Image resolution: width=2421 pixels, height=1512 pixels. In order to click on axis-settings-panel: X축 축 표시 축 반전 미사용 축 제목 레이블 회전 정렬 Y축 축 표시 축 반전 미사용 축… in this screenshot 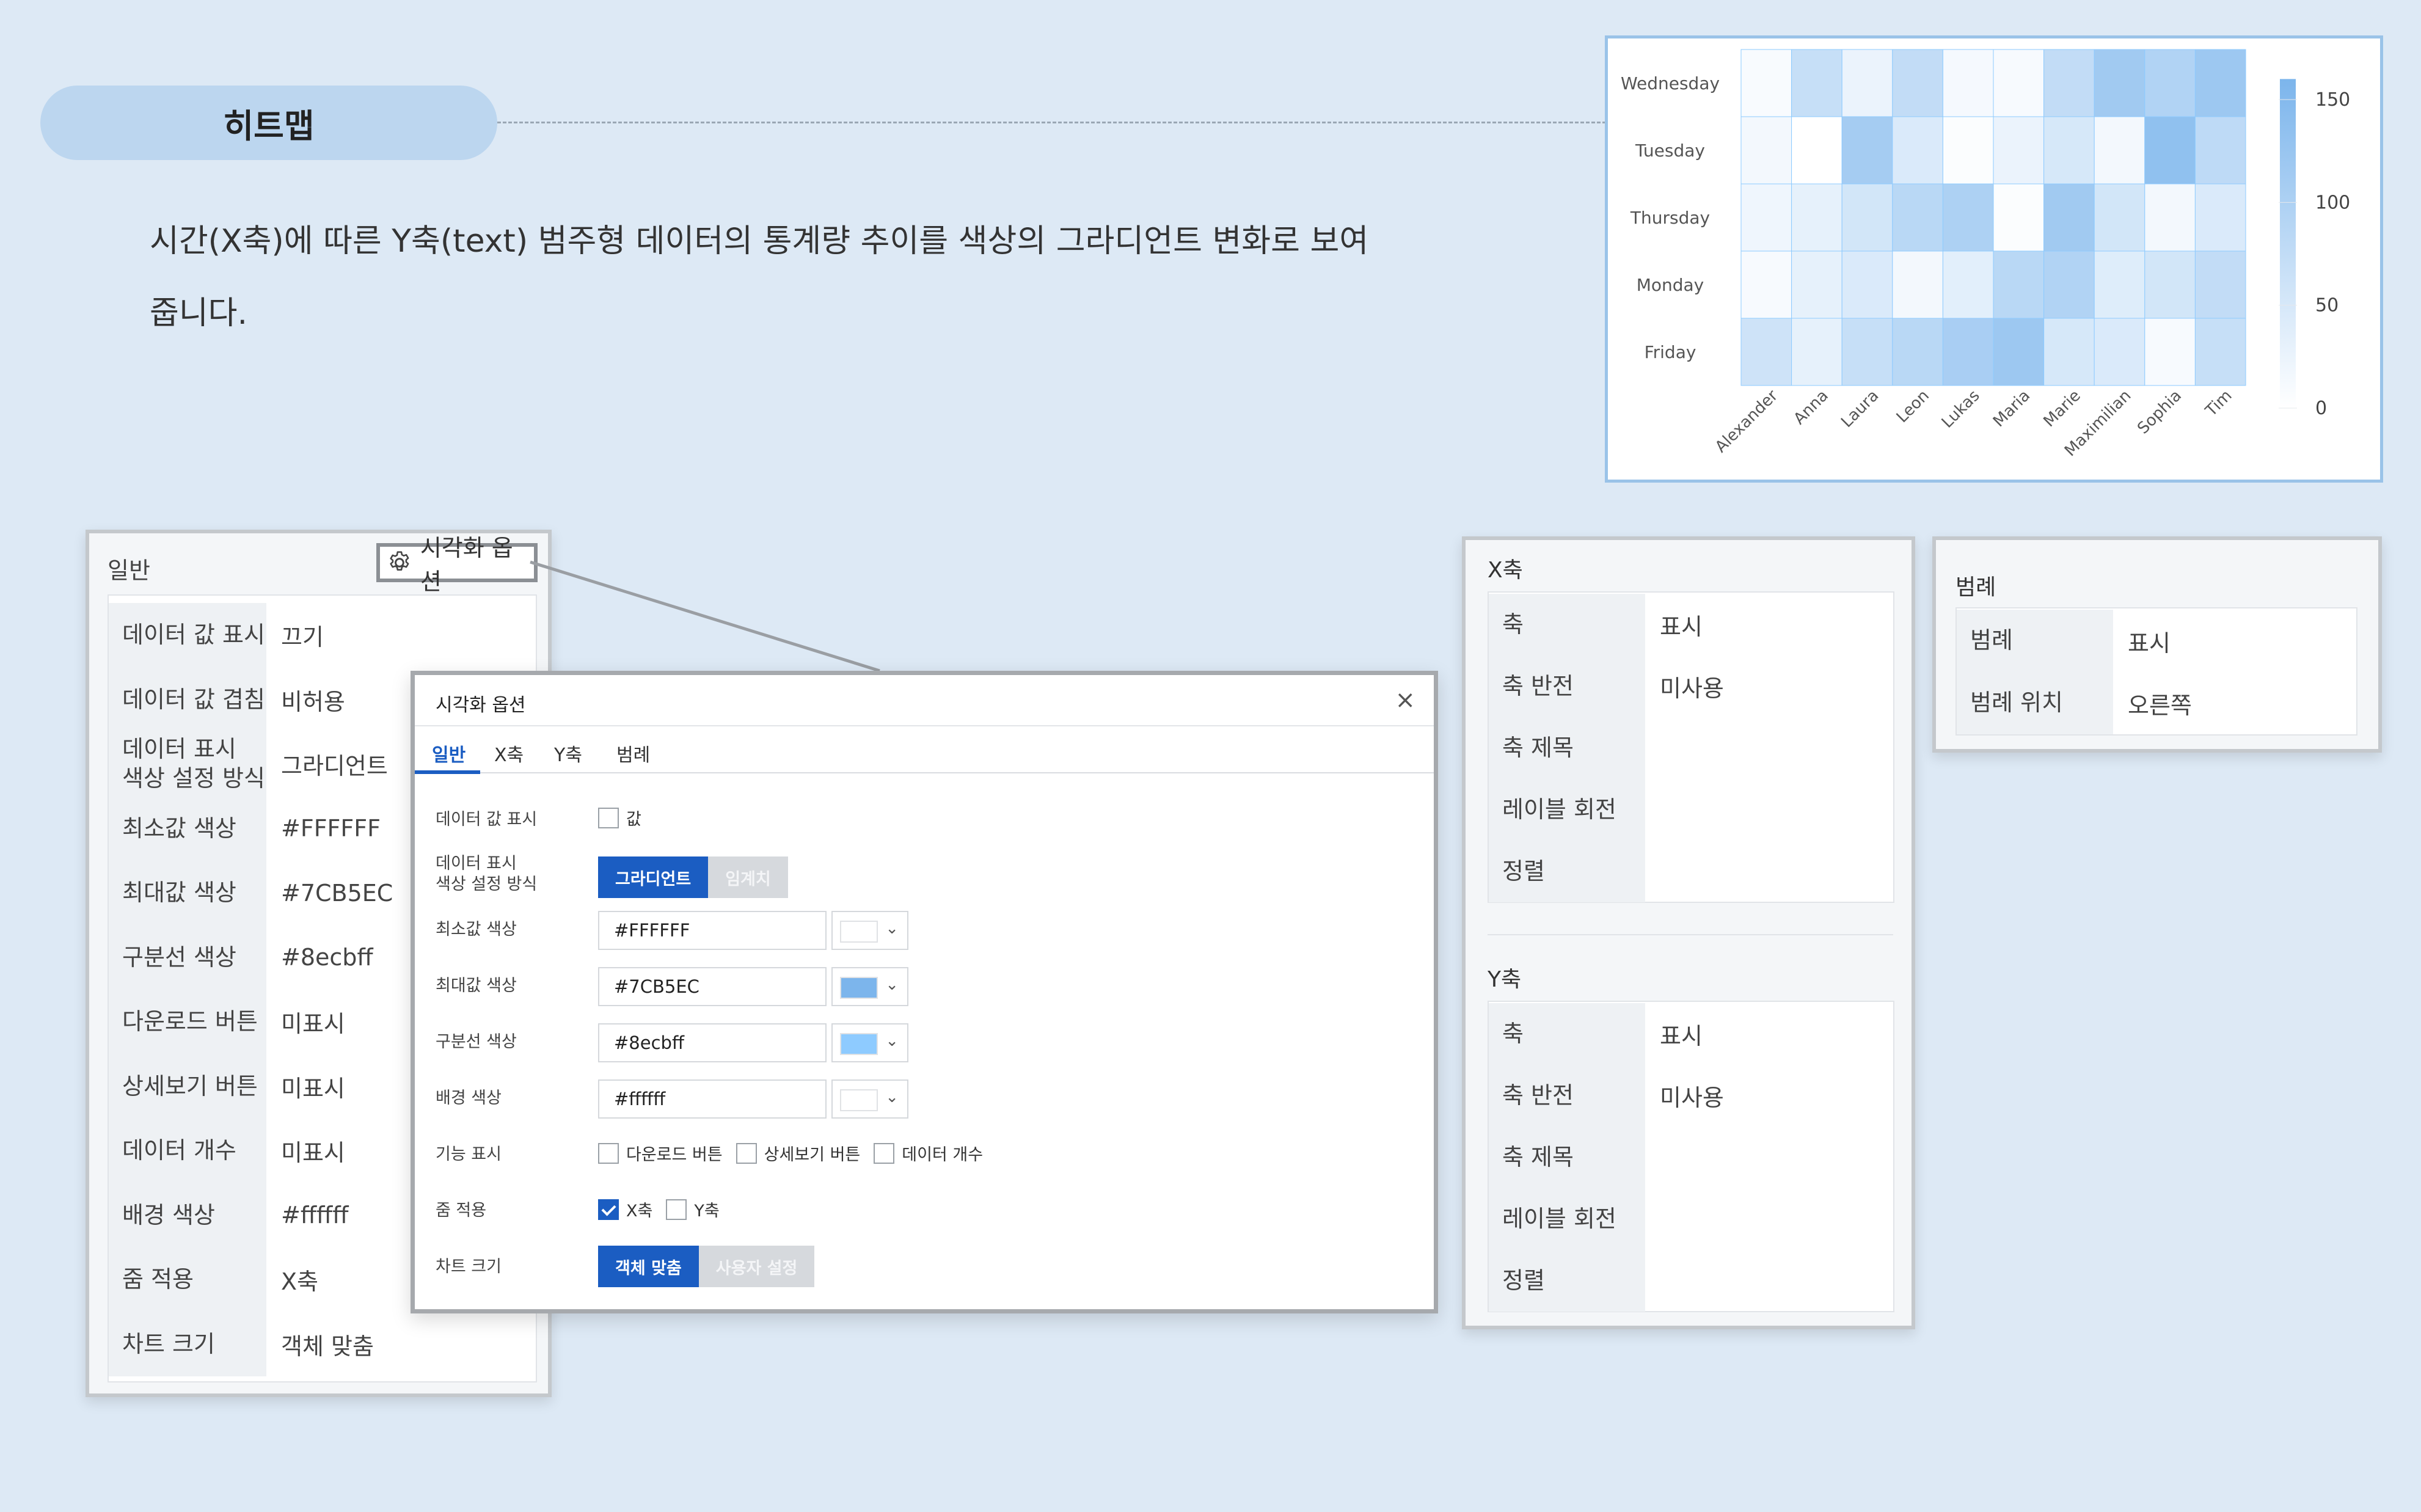, I will do `click(1688, 932)`.